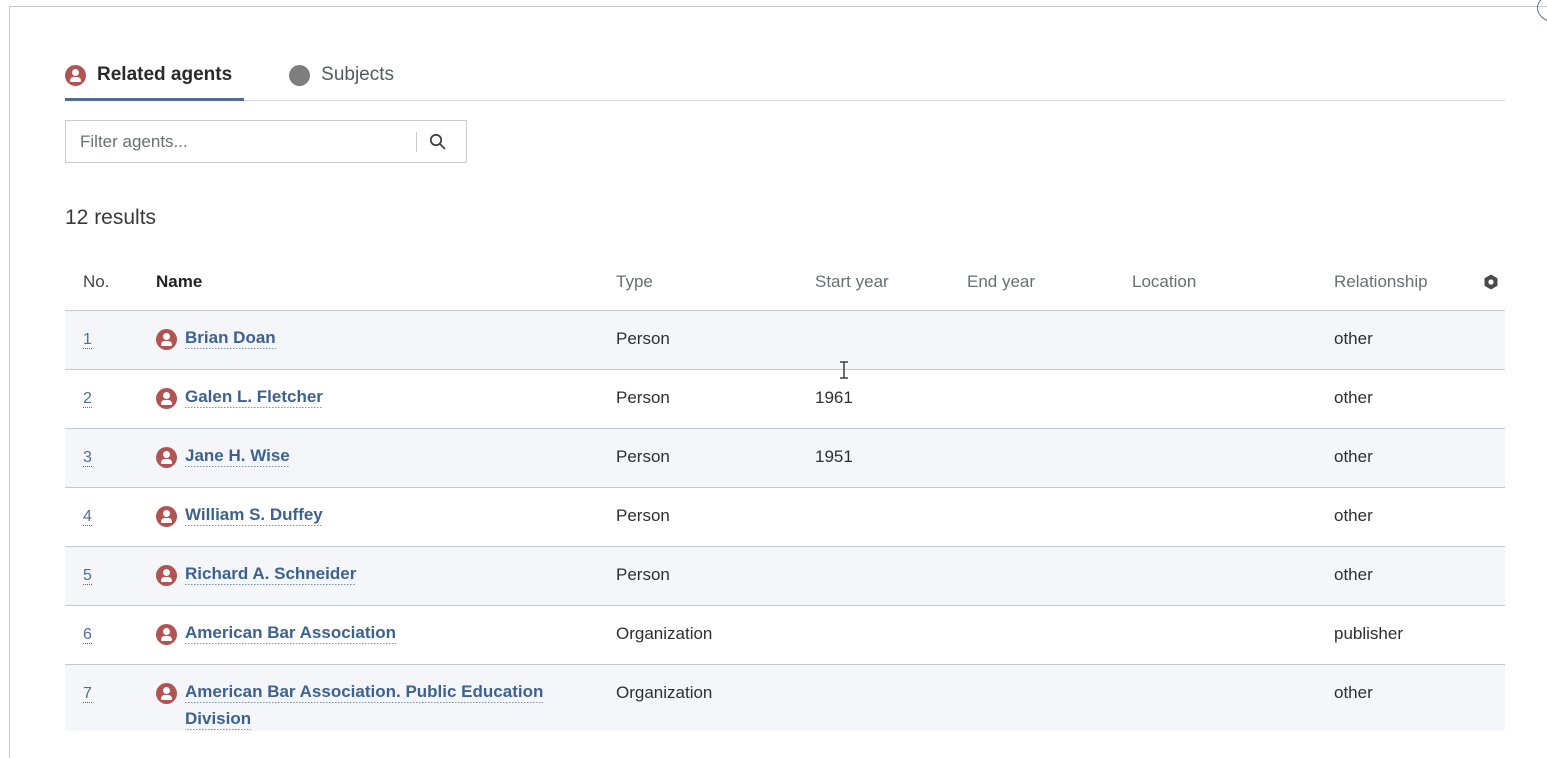 Image resolution: width=1547 pixels, height=758 pixels. What do you see at coordinates (96, 281) in the screenshot?
I see `header-no: No.` at bounding box center [96, 281].